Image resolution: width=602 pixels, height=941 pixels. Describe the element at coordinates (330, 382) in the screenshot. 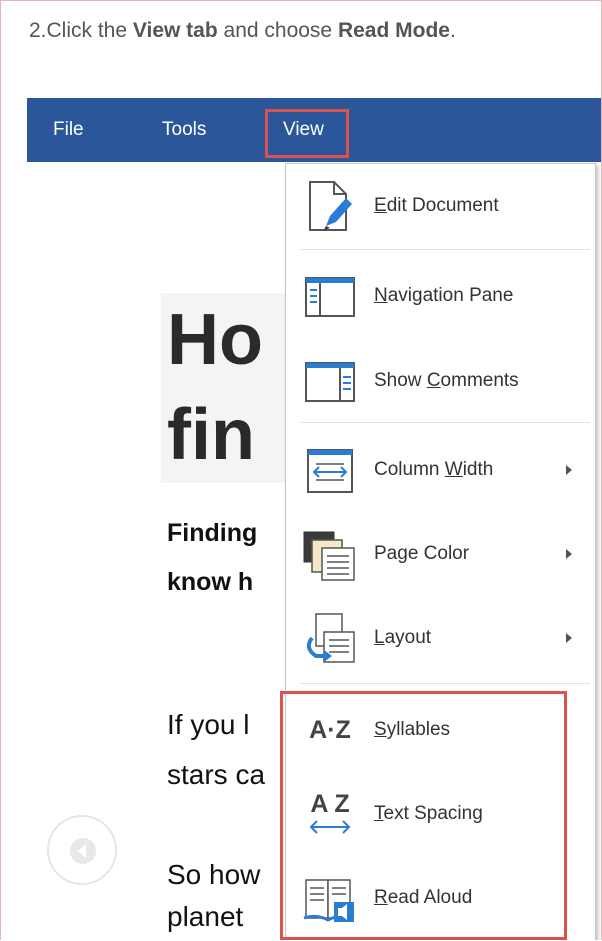

I see `show-comments-icon` at that location.